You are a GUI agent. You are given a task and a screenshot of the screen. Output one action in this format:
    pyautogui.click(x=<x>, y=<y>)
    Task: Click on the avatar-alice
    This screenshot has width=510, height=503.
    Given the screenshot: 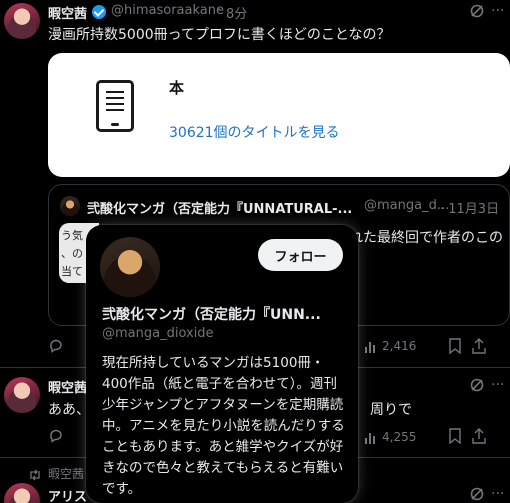 What is the action you would take?
    pyautogui.click(x=22, y=493)
    